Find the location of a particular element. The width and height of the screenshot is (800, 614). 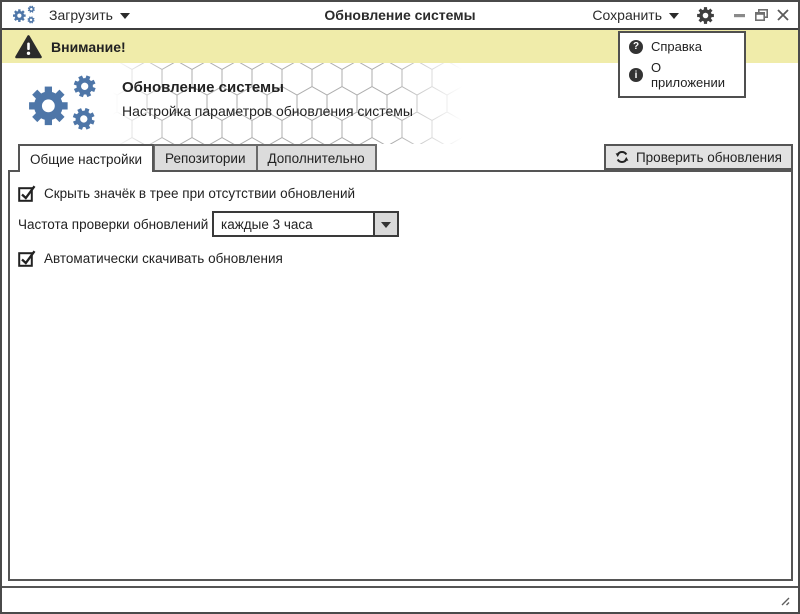

restore-button is located at coordinates (761, 15).